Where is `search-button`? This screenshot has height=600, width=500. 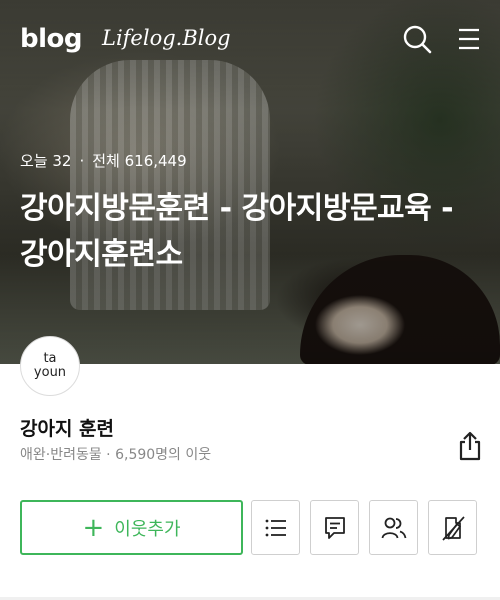 search-button is located at coordinates (417, 39).